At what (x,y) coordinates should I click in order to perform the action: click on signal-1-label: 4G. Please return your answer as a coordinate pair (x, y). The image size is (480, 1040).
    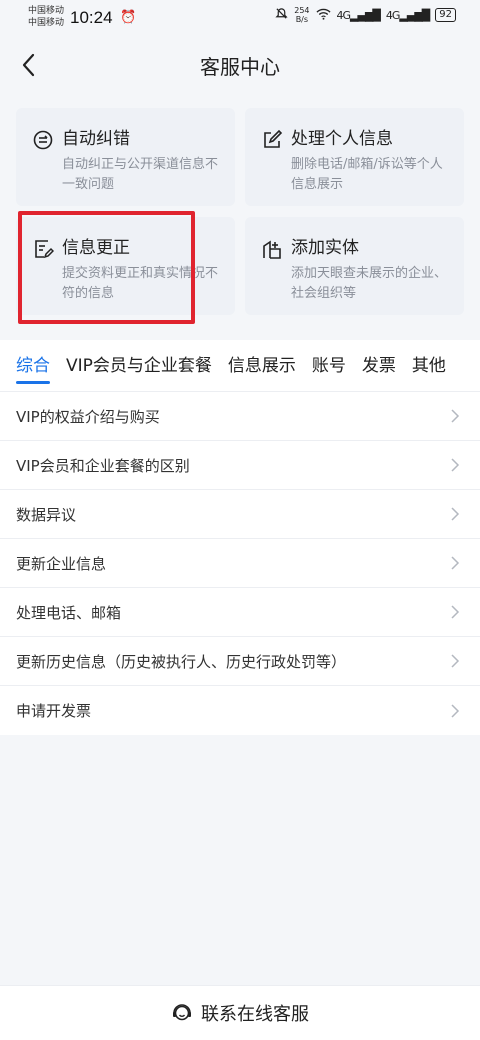
    Looking at the image, I should click on (343, 15).